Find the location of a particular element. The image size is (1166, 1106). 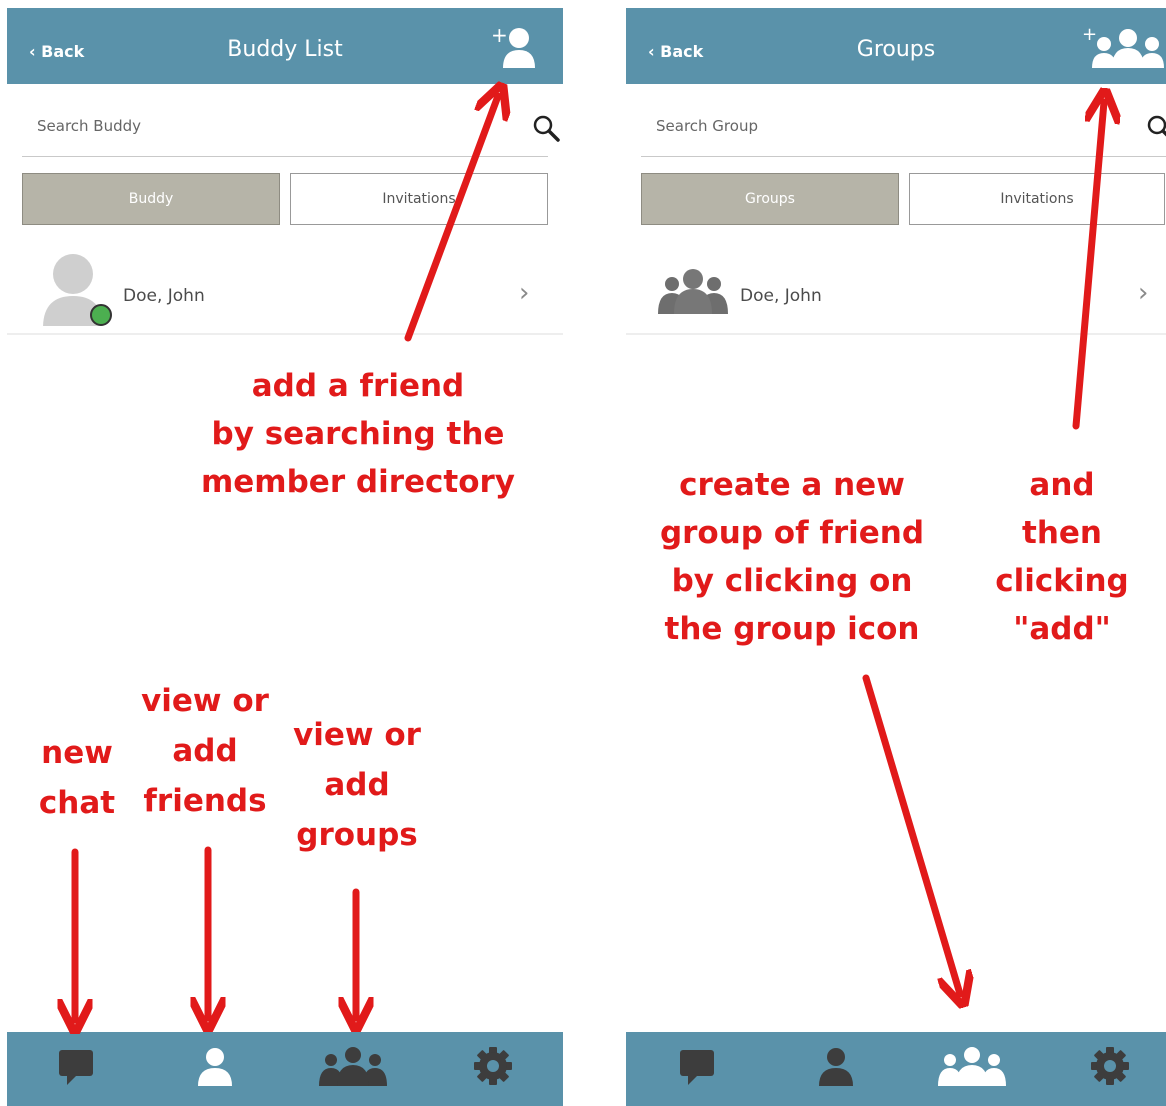

add-buddy-icon: + is located at coordinates (513, 45).